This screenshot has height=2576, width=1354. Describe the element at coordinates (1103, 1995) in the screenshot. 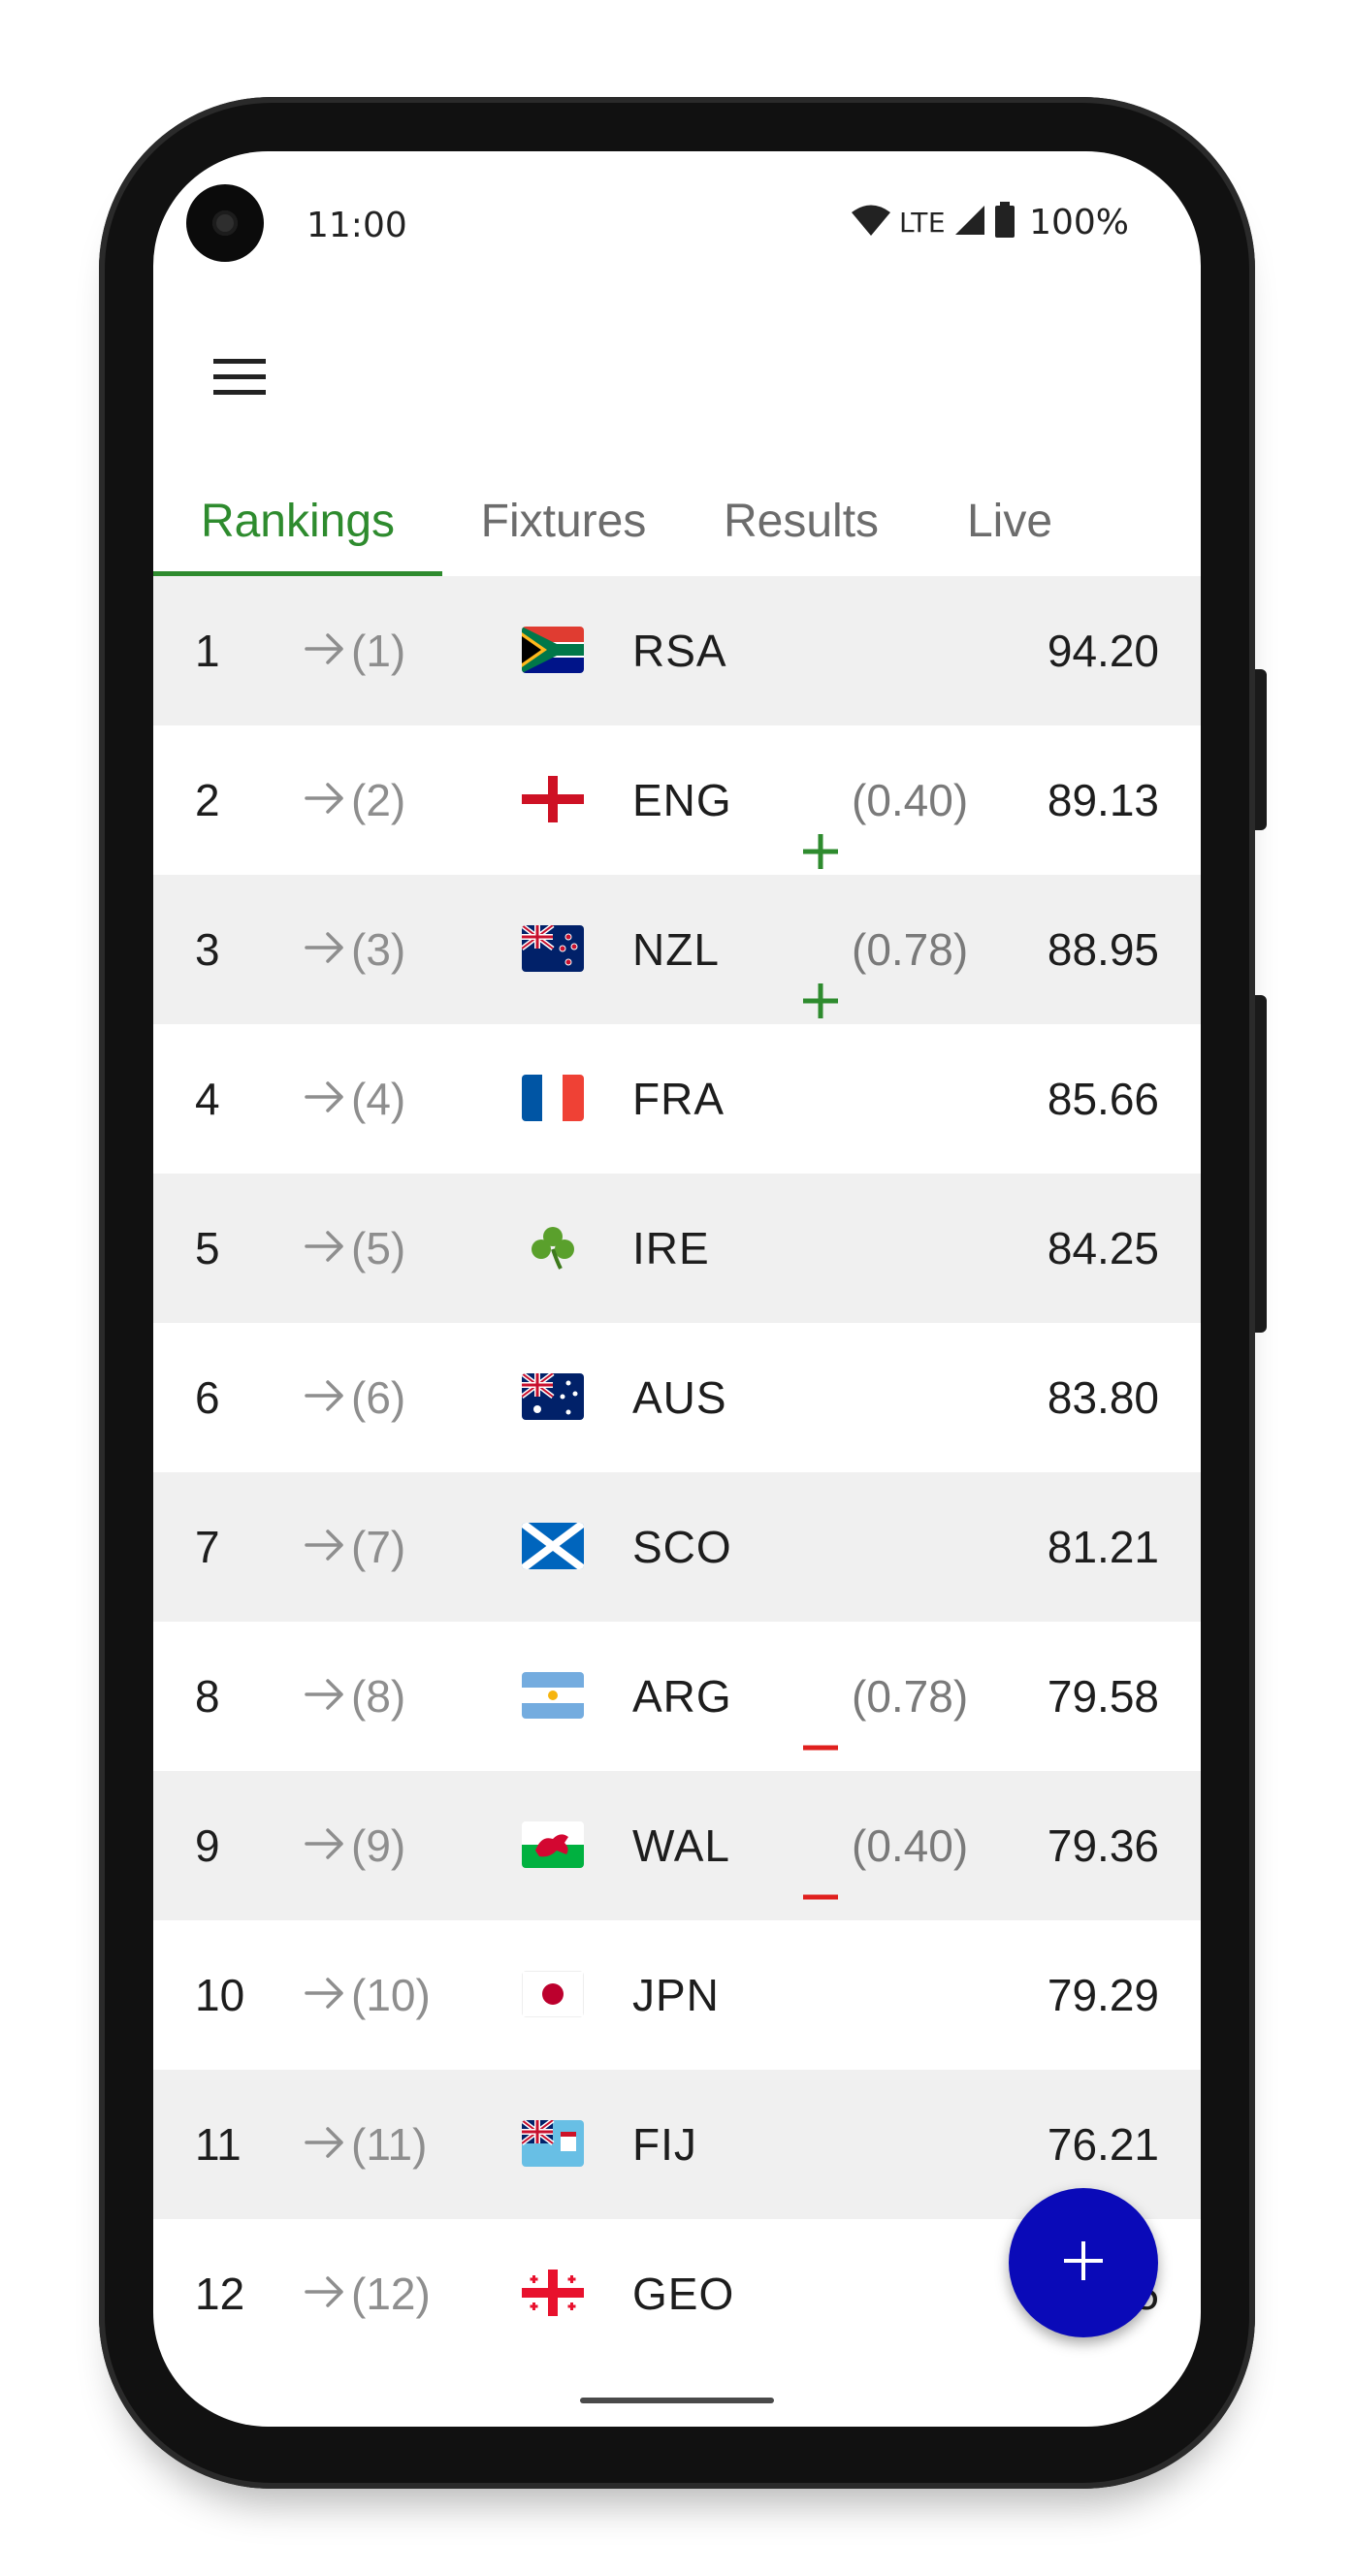

I see `rating-points: 79.29` at that location.